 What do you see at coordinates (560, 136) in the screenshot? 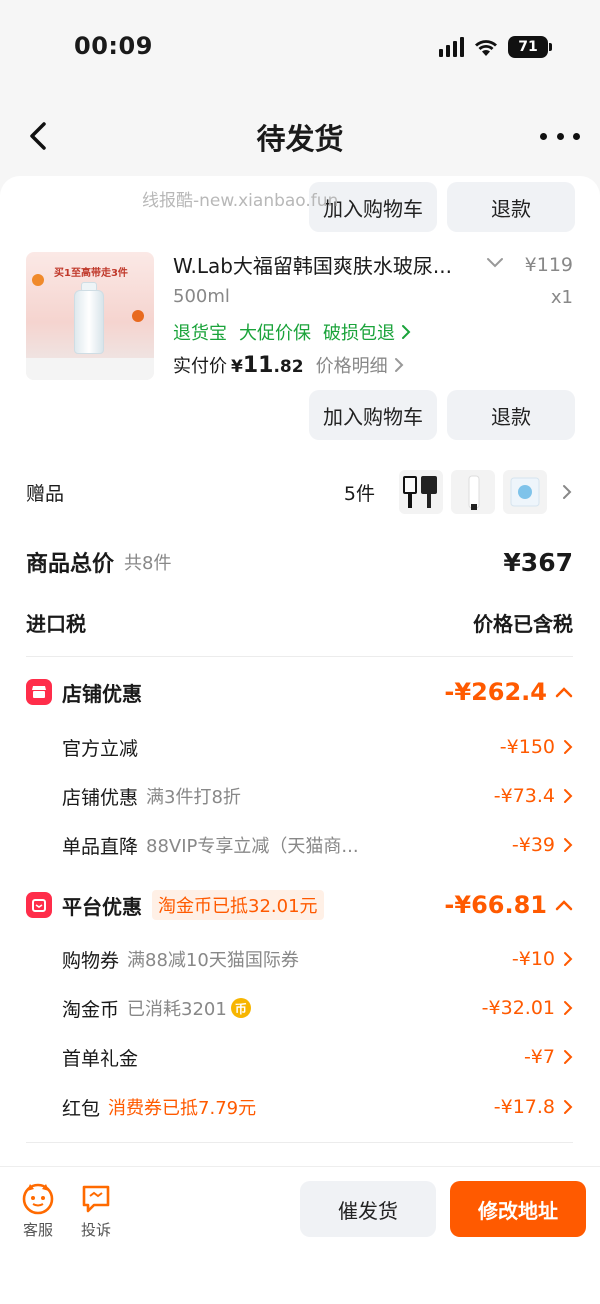
I see `more-button` at bounding box center [560, 136].